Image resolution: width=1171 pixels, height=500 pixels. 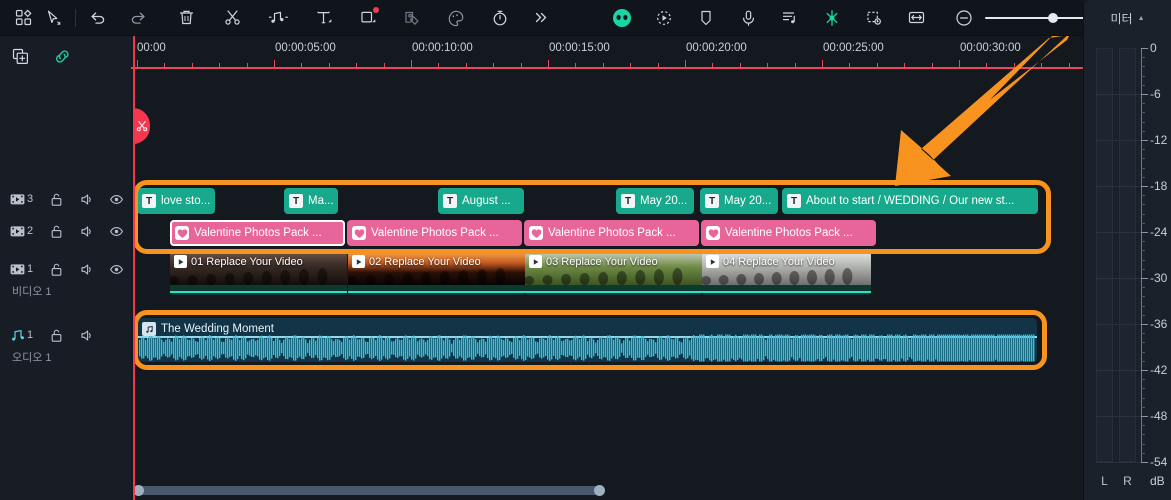 What do you see at coordinates (1127, 255) in the screenshot?
I see `meter-bar-right` at bounding box center [1127, 255].